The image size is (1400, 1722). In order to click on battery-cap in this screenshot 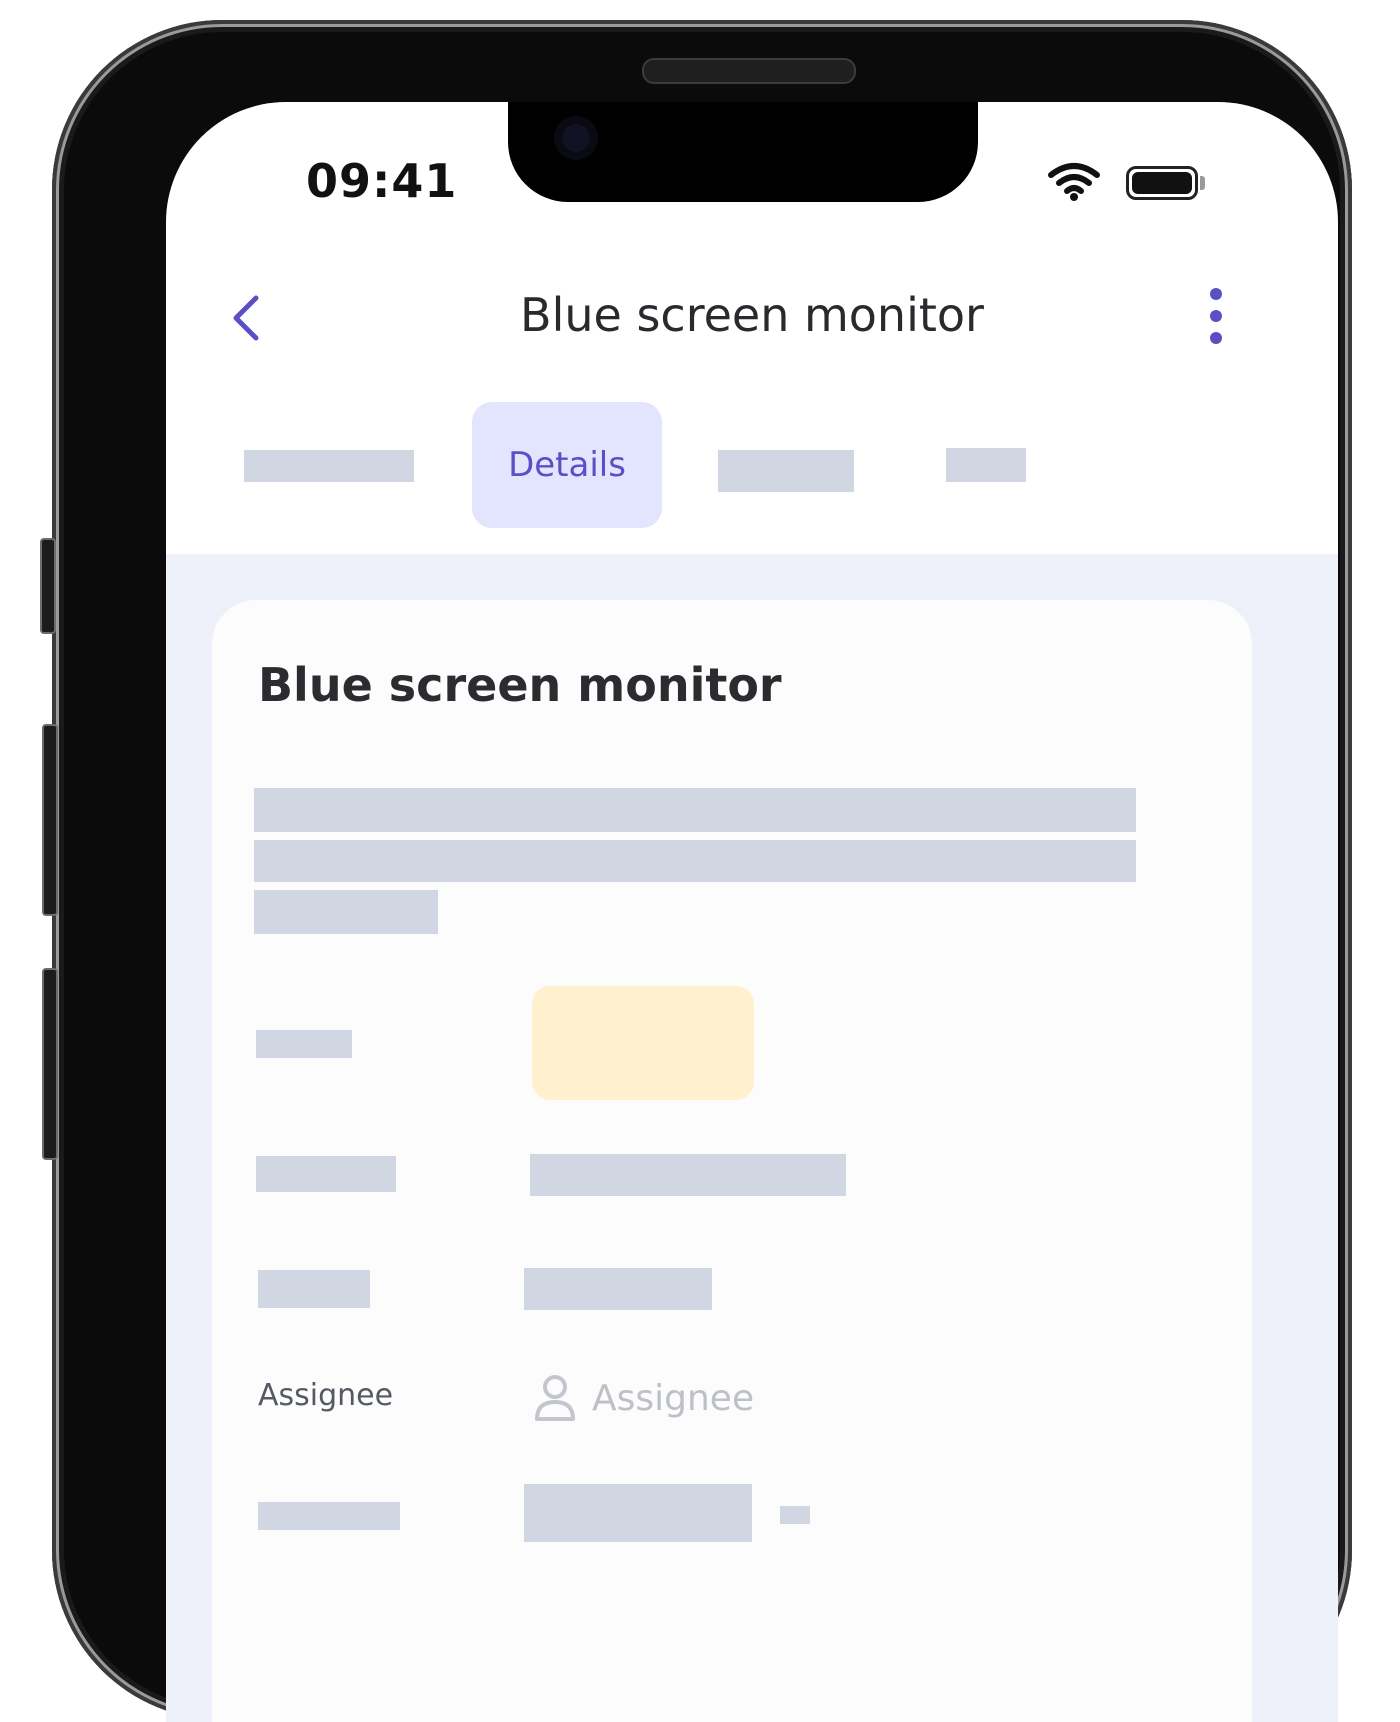, I will do `click(1202, 183)`.